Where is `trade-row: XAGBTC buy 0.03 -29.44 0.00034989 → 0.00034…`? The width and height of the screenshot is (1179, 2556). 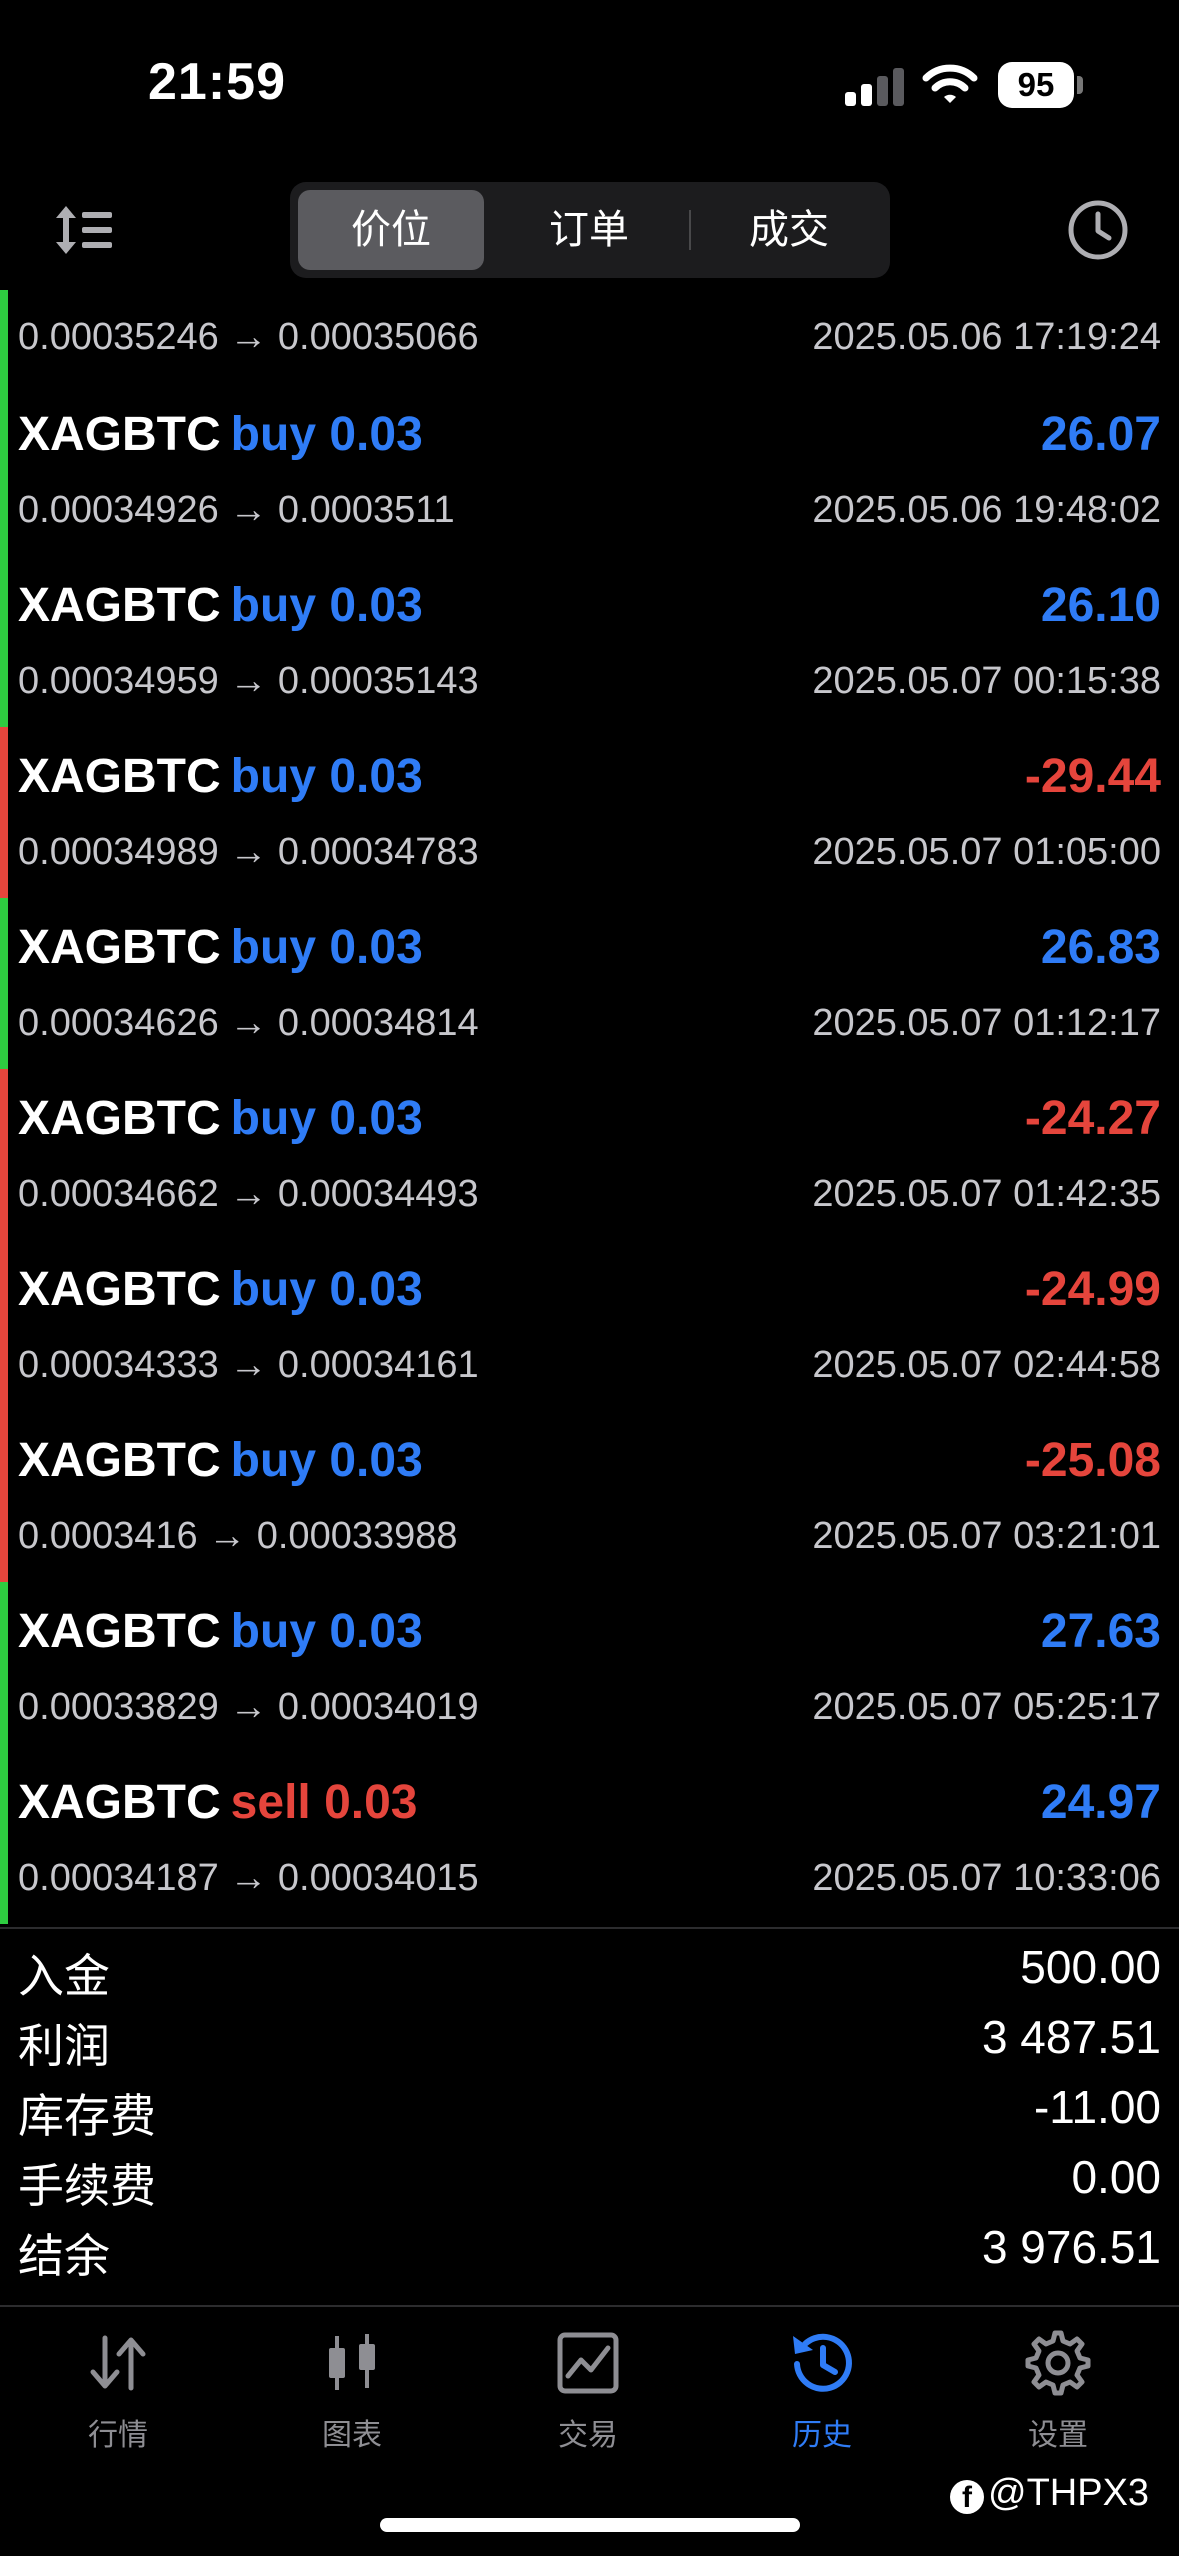
trade-row: XAGBTC buy 0.03 -29.44 0.00034989 → 0.00034… is located at coordinates (589, 812).